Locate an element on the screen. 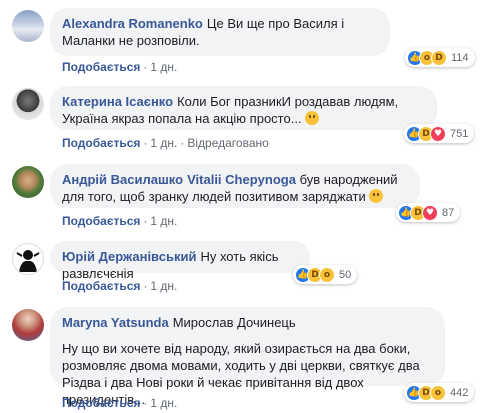 The height and width of the screenshot is (413, 493). reaction-count: 87 is located at coordinates (448, 212).